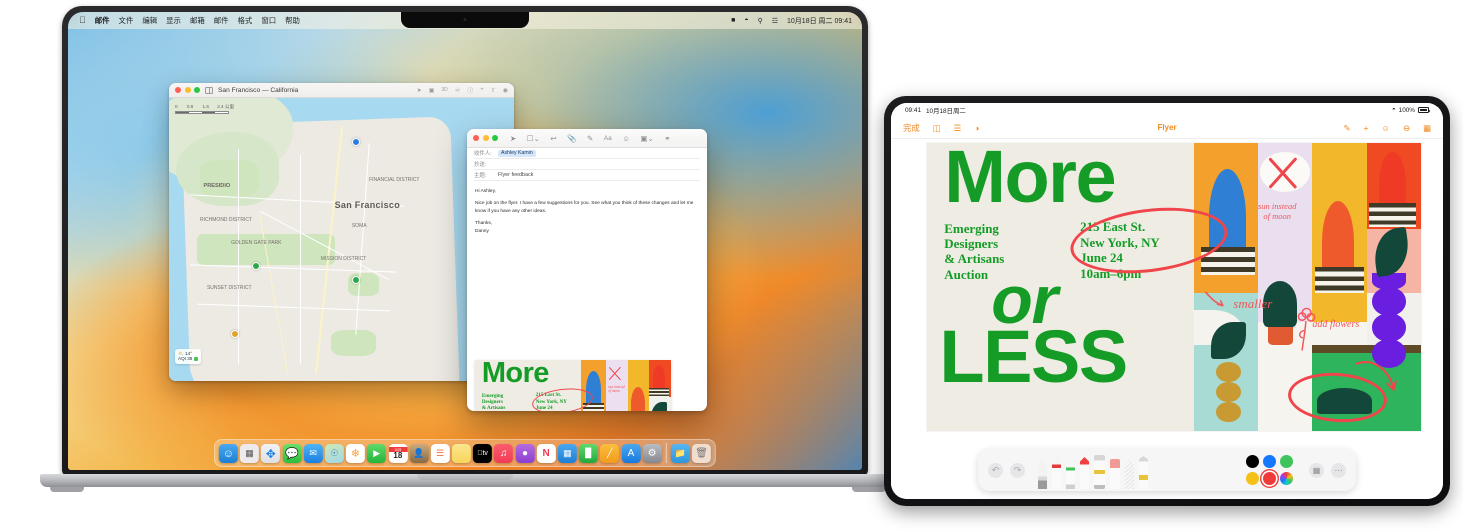 The height and width of the screenshot is (532, 1463). What do you see at coordinates (377, 453) in the screenshot?
I see `dock-item-facetime: ▶` at bounding box center [377, 453].